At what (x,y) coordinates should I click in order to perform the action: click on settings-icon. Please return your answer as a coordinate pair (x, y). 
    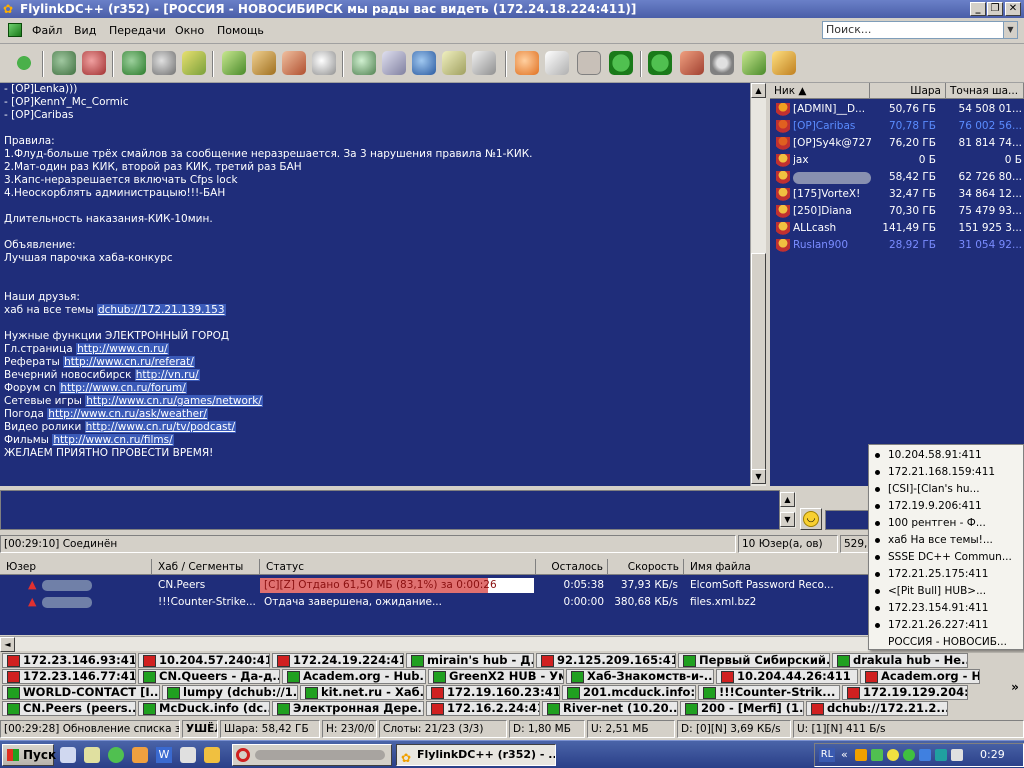
    Looking at the image, I should click on (557, 63).